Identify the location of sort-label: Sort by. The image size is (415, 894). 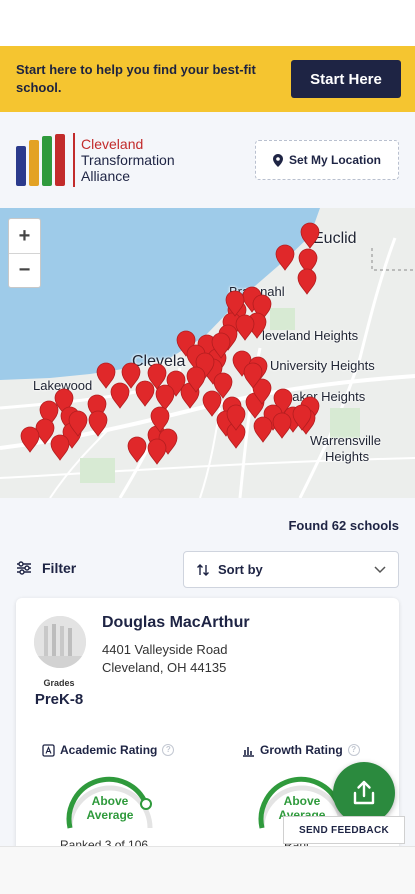
(240, 569).